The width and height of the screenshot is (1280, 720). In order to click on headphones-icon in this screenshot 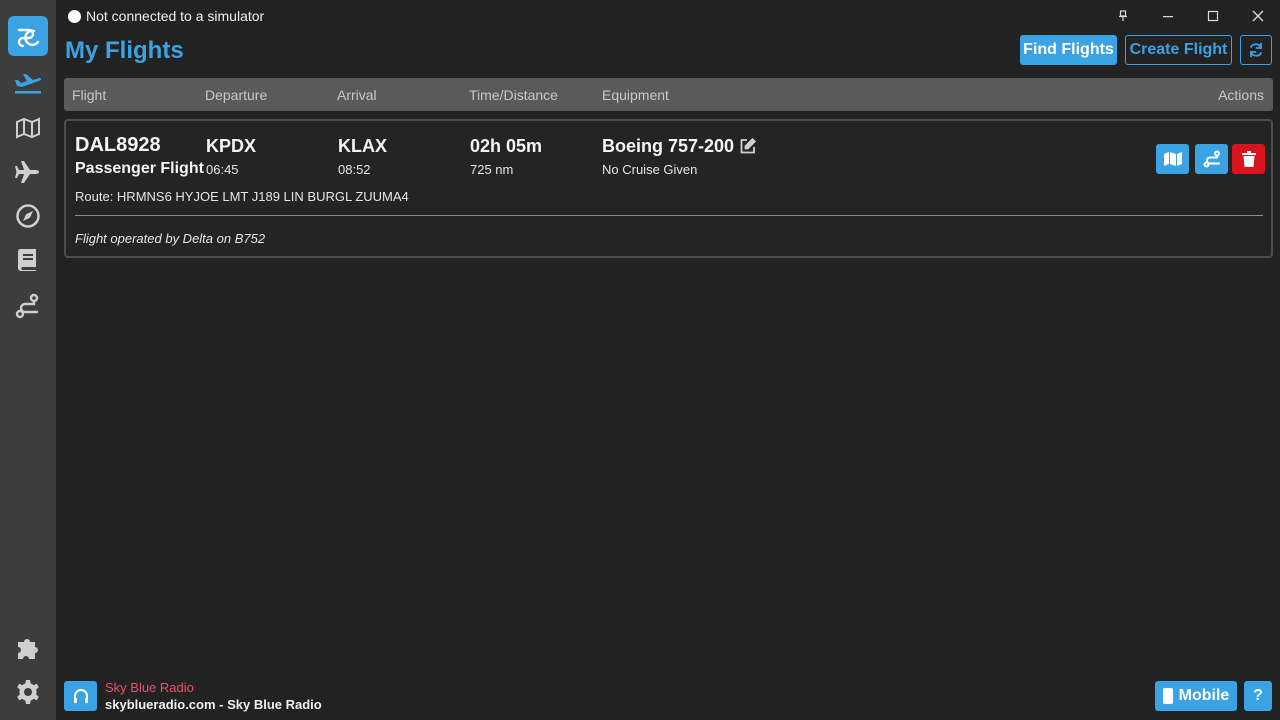, I will do `click(80, 696)`.